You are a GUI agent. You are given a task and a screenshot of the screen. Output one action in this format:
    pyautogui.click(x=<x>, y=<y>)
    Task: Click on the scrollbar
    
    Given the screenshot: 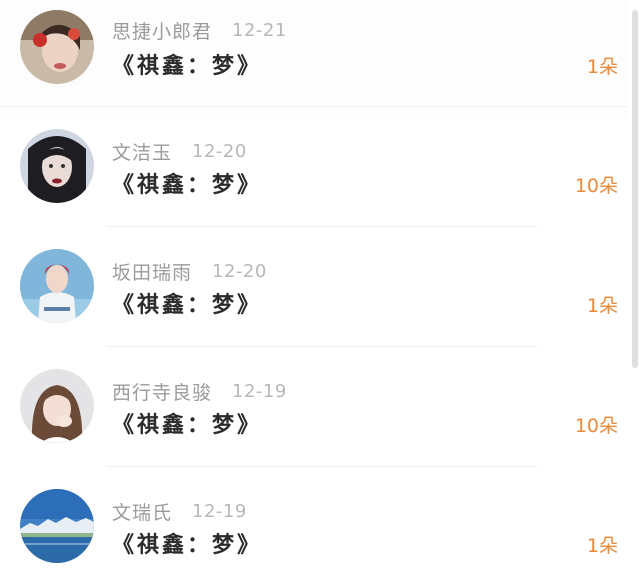 What is the action you would take?
    pyautogui.click(x=635, y=189)
    